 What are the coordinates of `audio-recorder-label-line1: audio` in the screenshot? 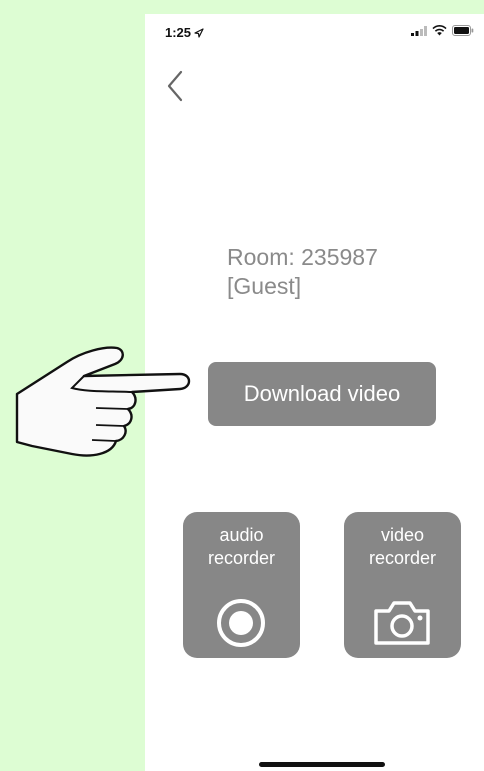 It's located at (241, 535).